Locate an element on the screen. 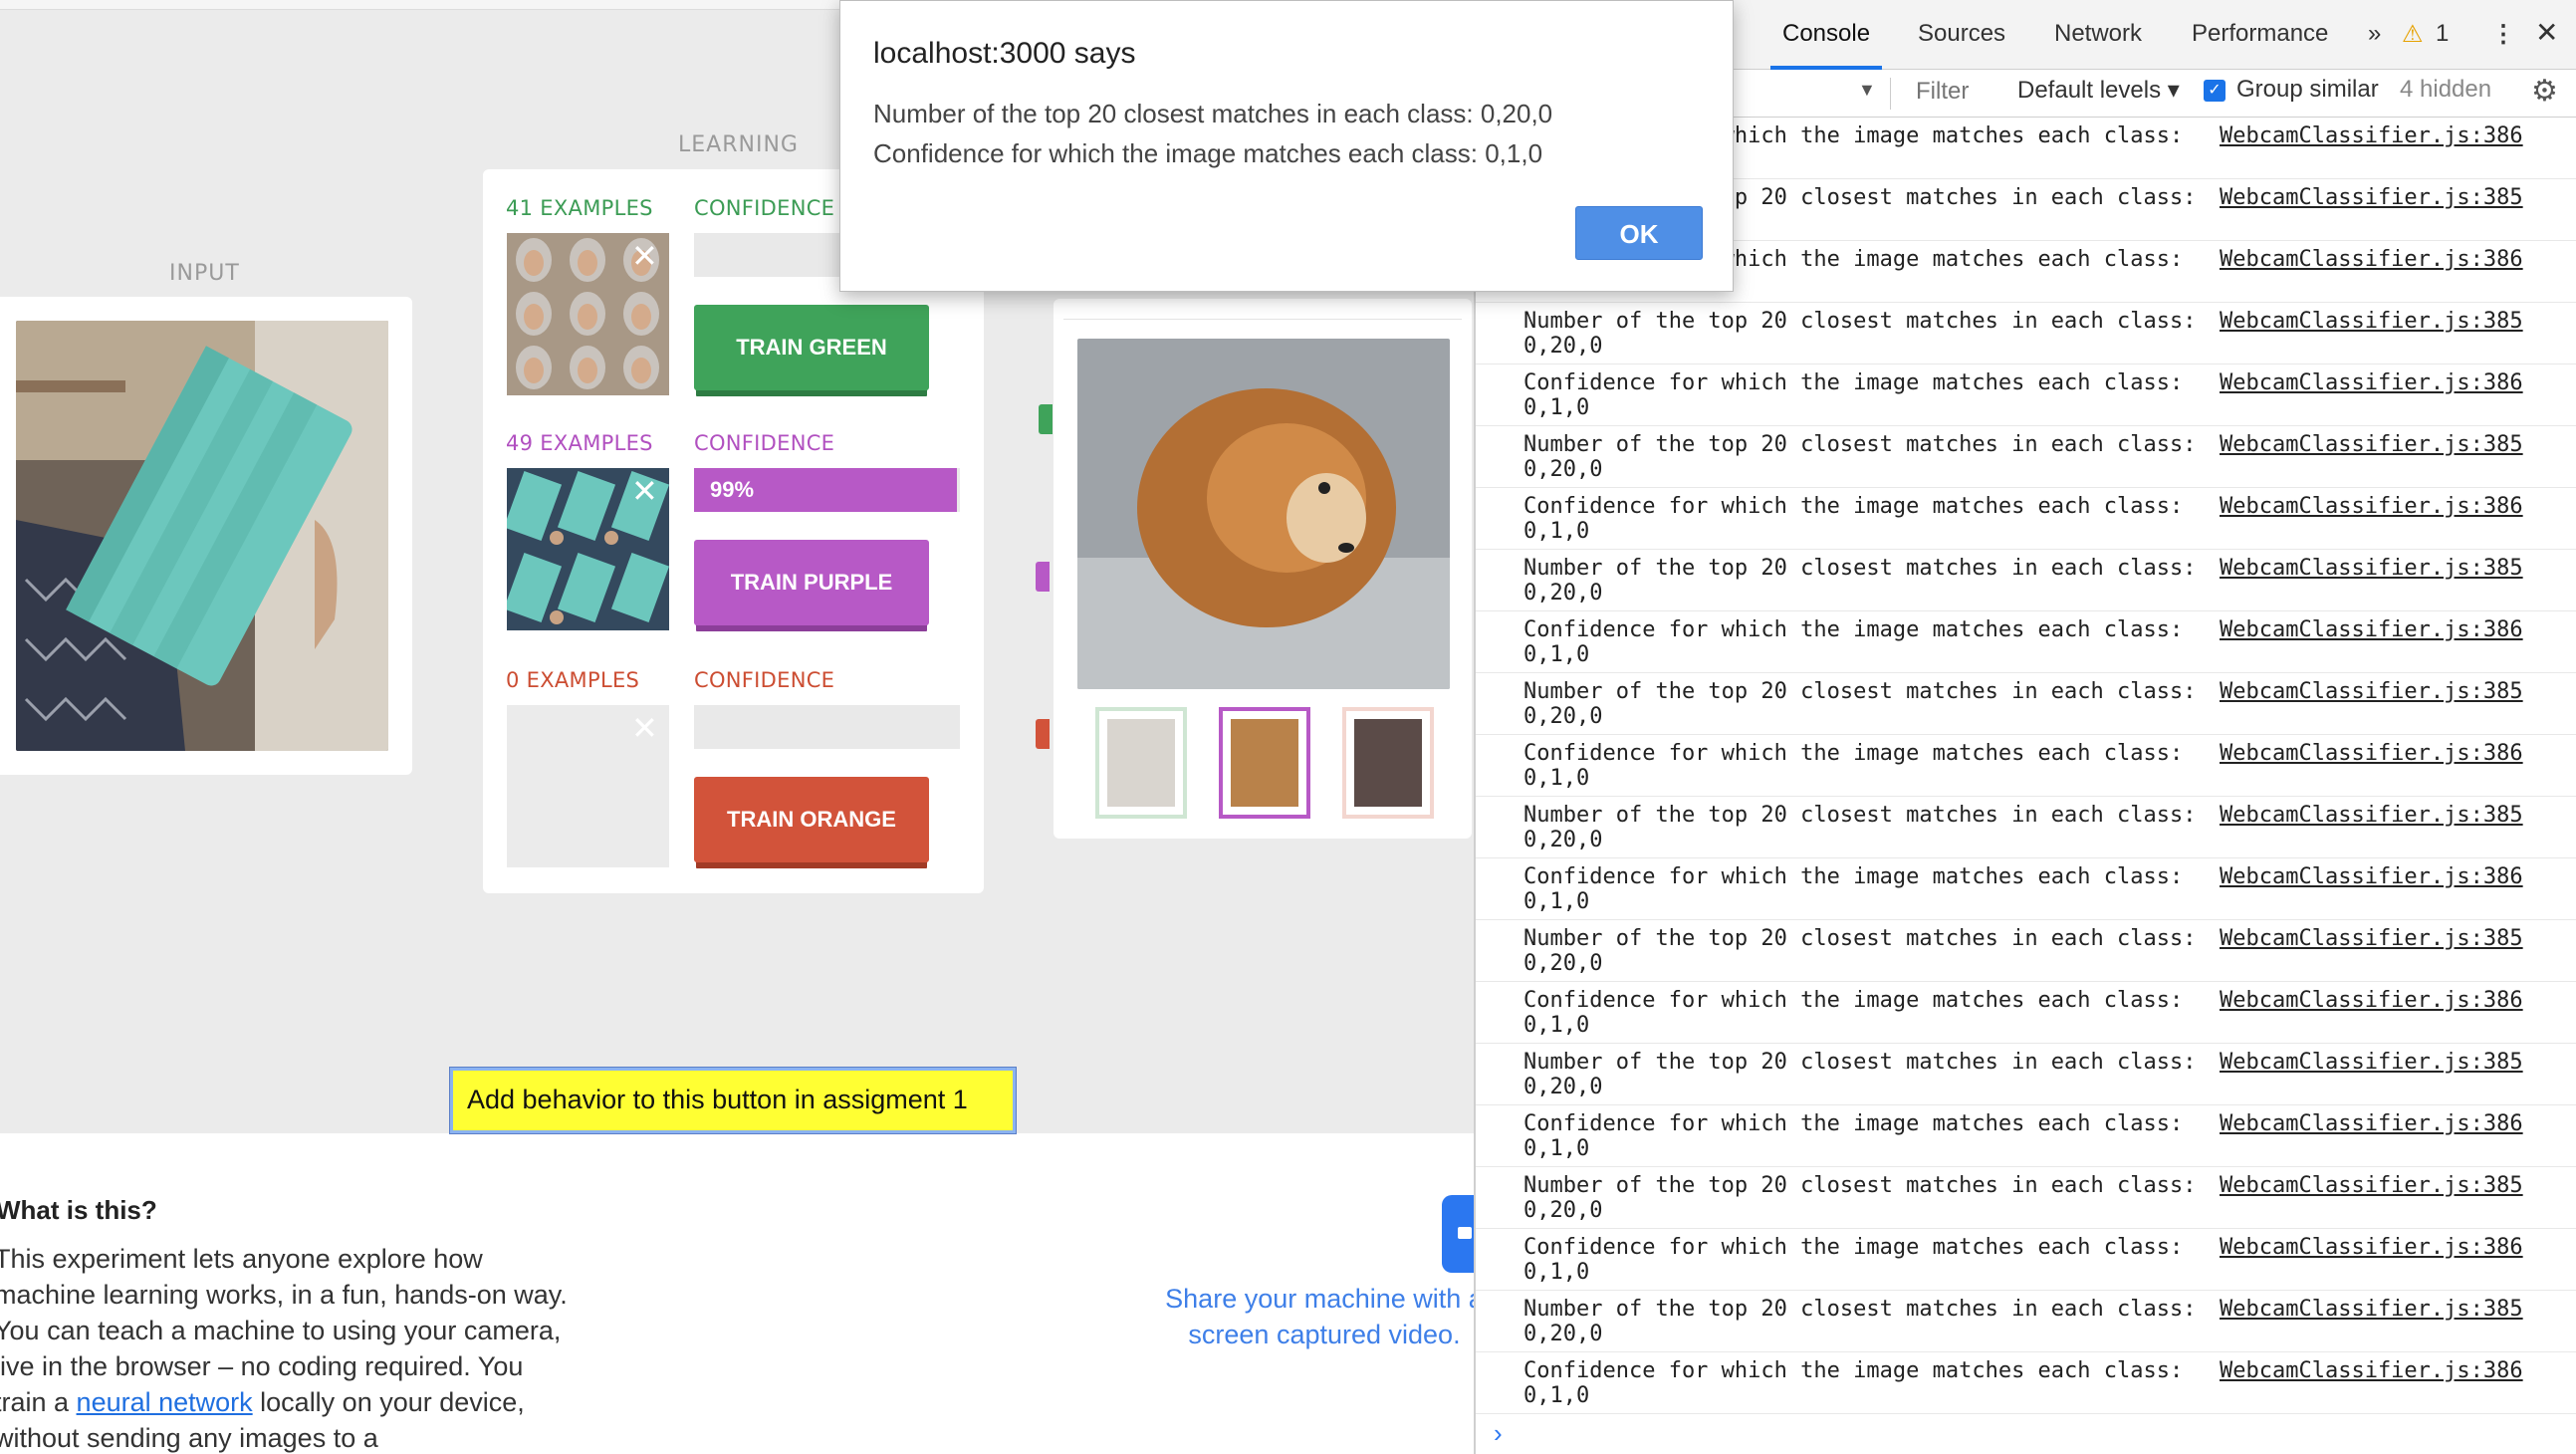  what-is-this-heading: What is this? is located at coordinates (78, 1210).